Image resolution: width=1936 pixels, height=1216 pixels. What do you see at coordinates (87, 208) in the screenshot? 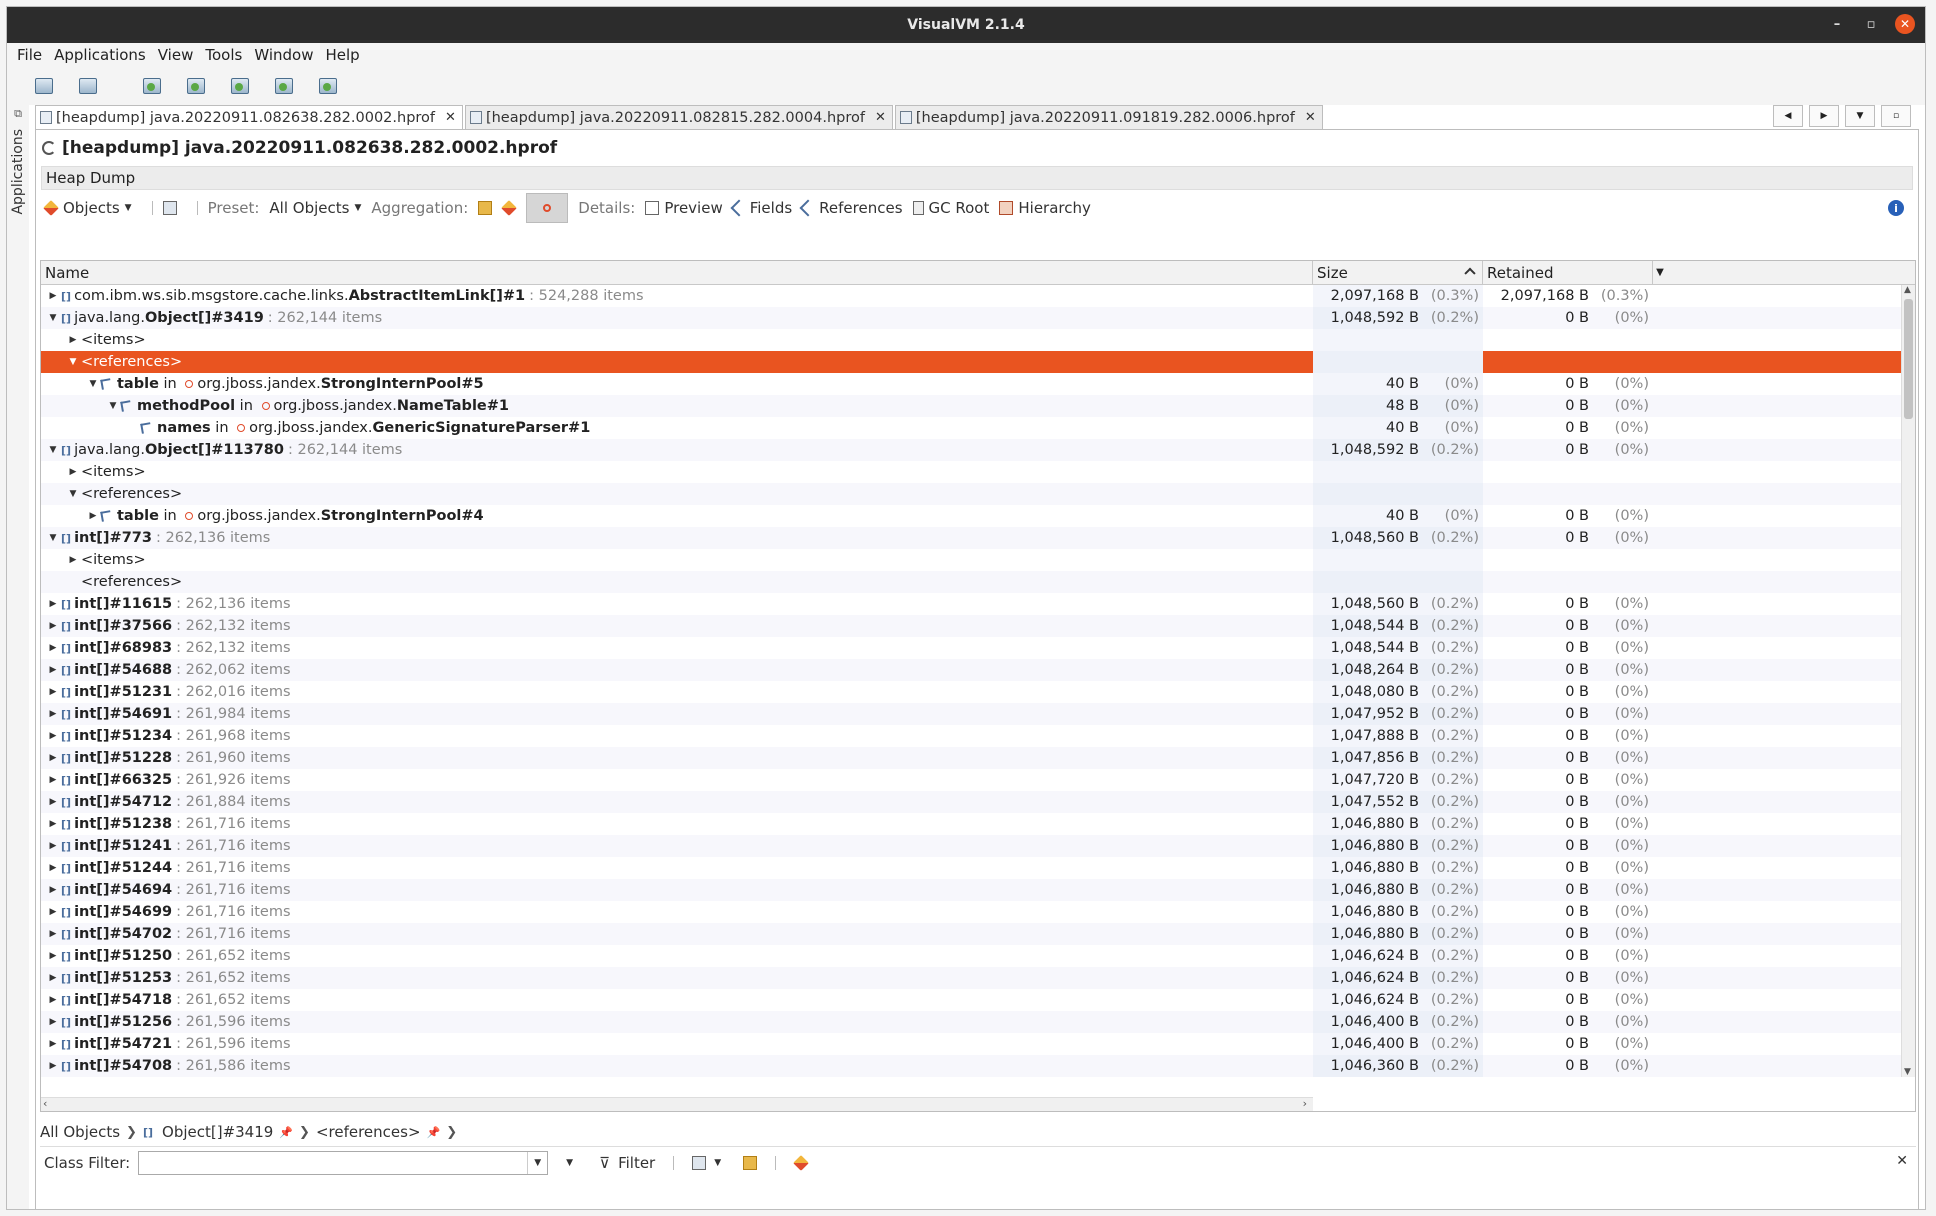
I see `objects-view-dropdown: Objects ▼` at bounding box center [87, 208].